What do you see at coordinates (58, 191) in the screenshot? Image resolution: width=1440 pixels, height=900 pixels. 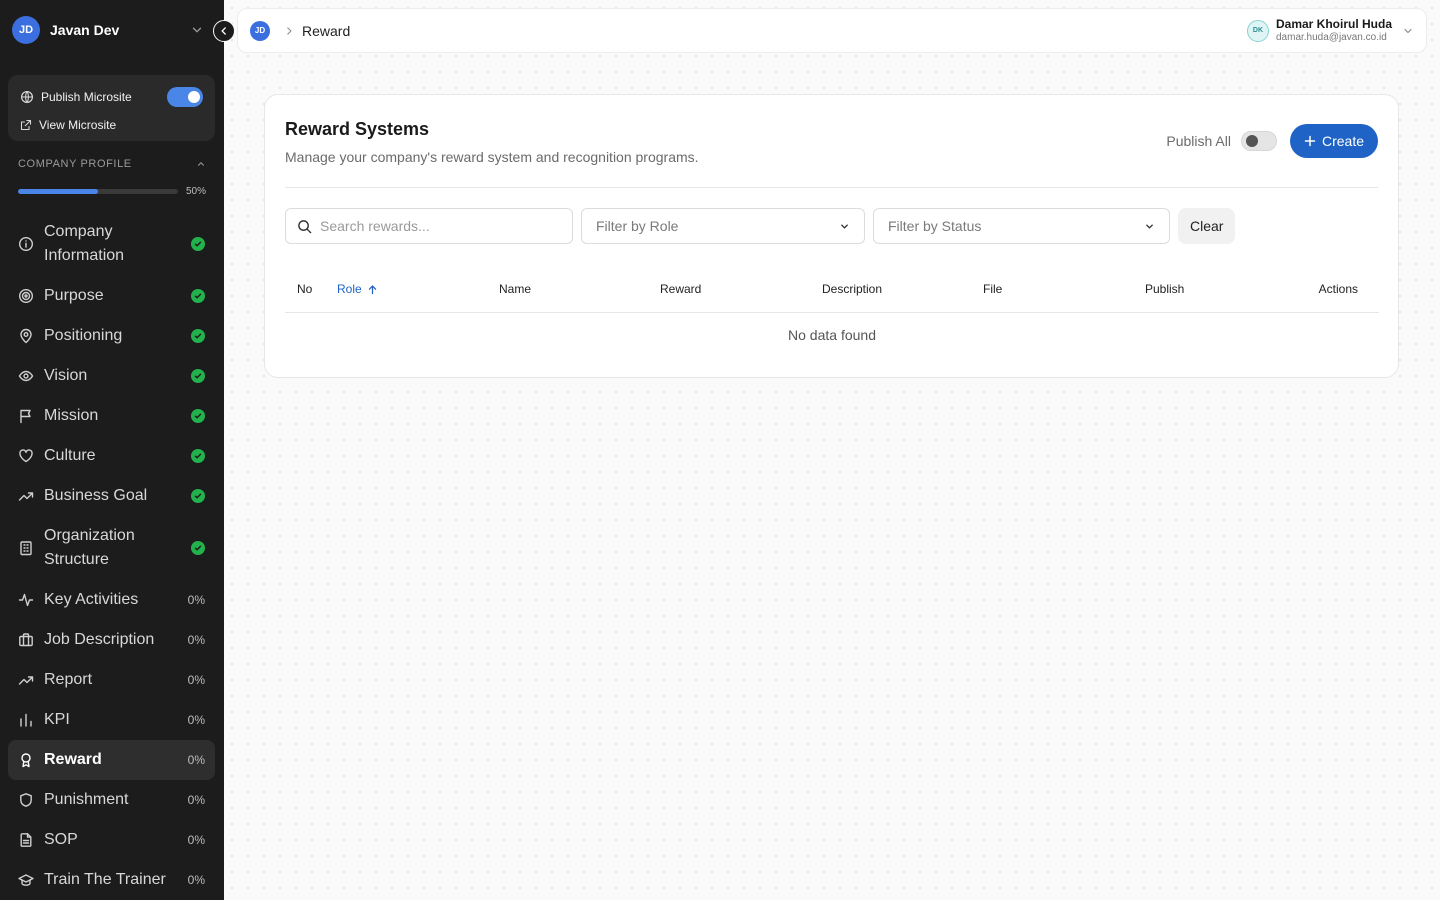 I see `progress-fill` at bounding box center [58, 191].